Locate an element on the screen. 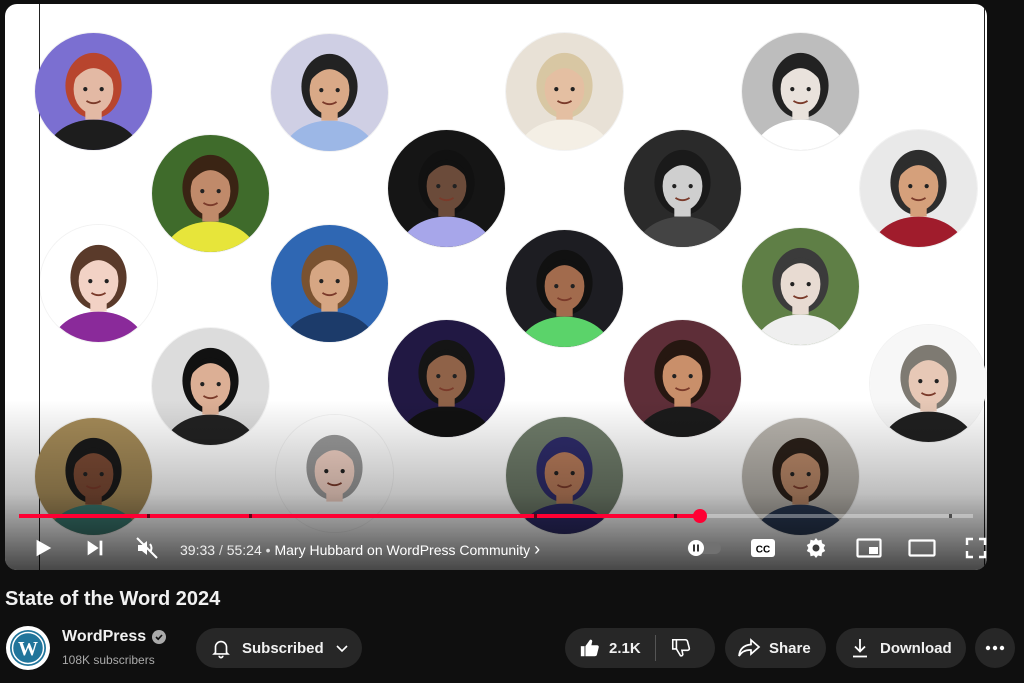 This screenshot has height=683, width=1024. like-dislike-group: 2.1K is located at coordinates (640, 648).